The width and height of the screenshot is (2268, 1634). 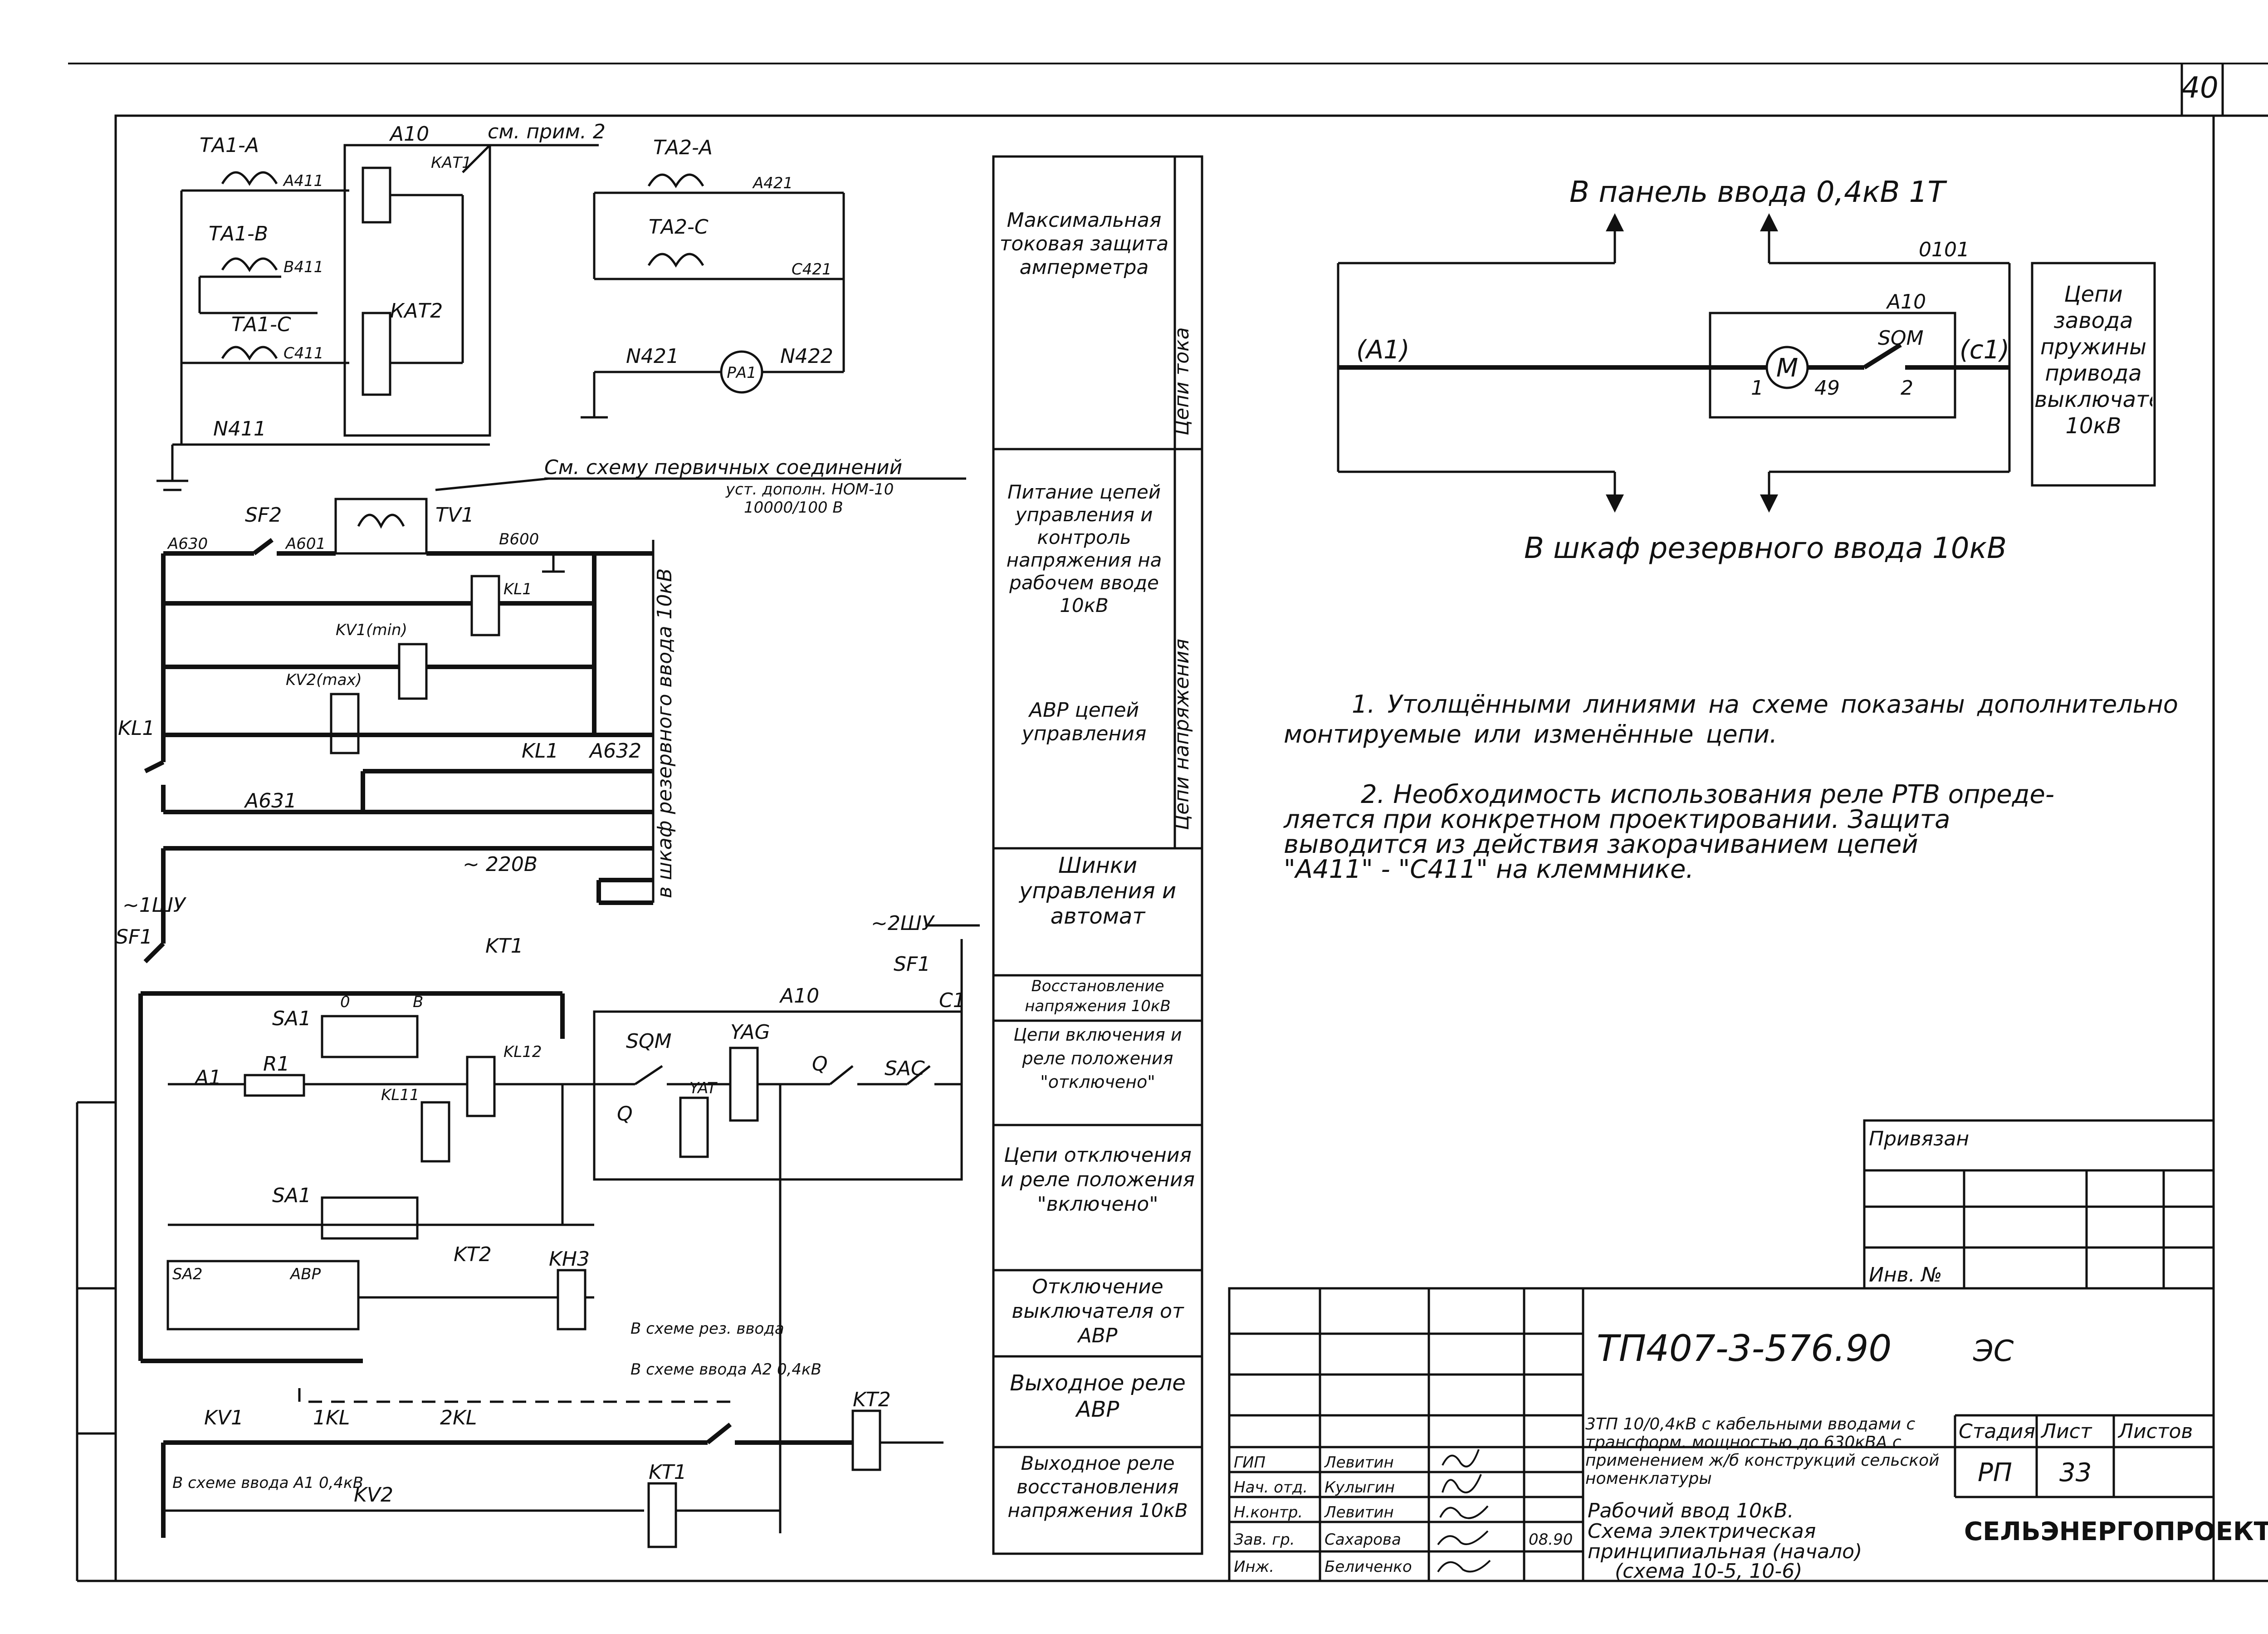 I want to click on pa1-label: РА1, so click(x=742, y=373).